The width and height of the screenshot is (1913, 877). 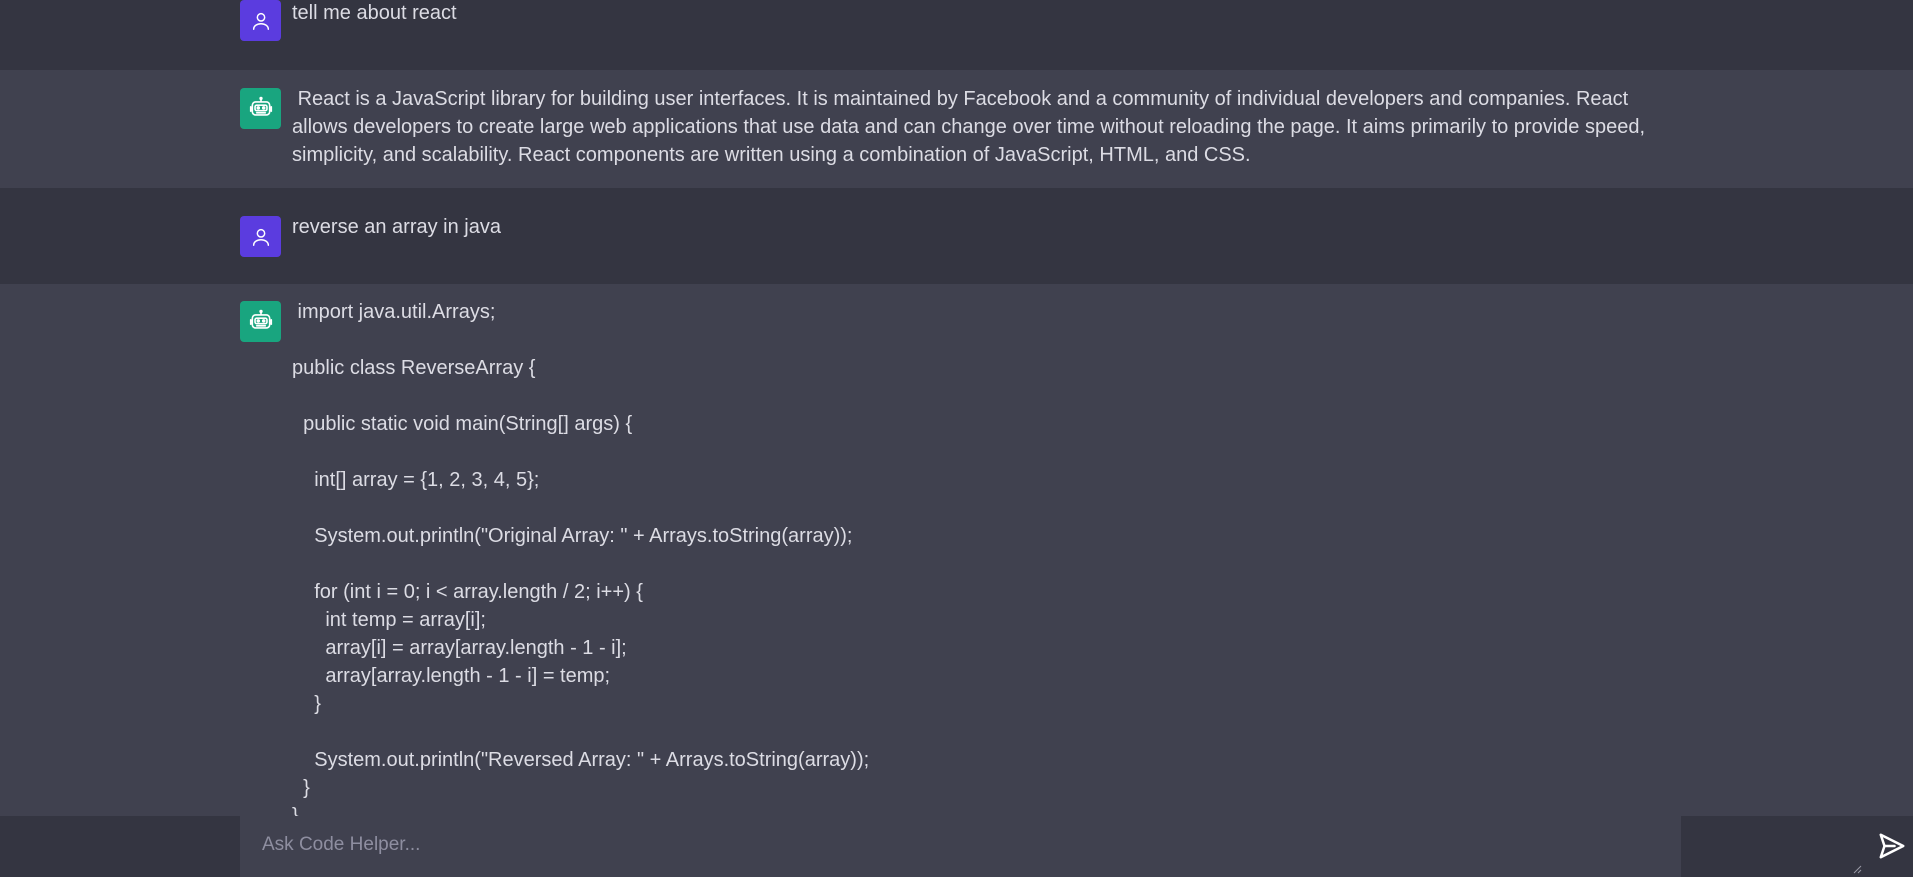 I want to click on prompt-input, so click(x=930, y=846).